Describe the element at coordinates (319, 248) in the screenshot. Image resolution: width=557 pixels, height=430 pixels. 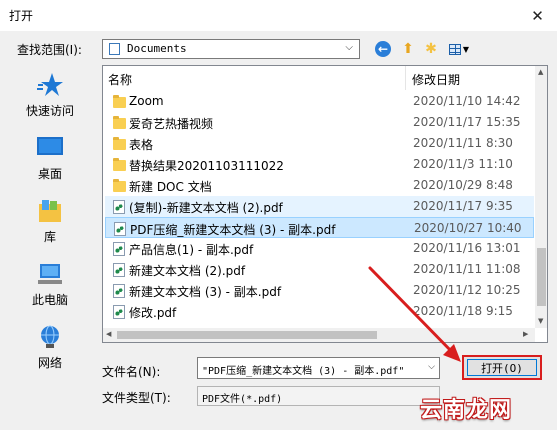
I see `file-row: 产品信息(1) - 副本.pdf 2020/11/16 13:01` at that location.